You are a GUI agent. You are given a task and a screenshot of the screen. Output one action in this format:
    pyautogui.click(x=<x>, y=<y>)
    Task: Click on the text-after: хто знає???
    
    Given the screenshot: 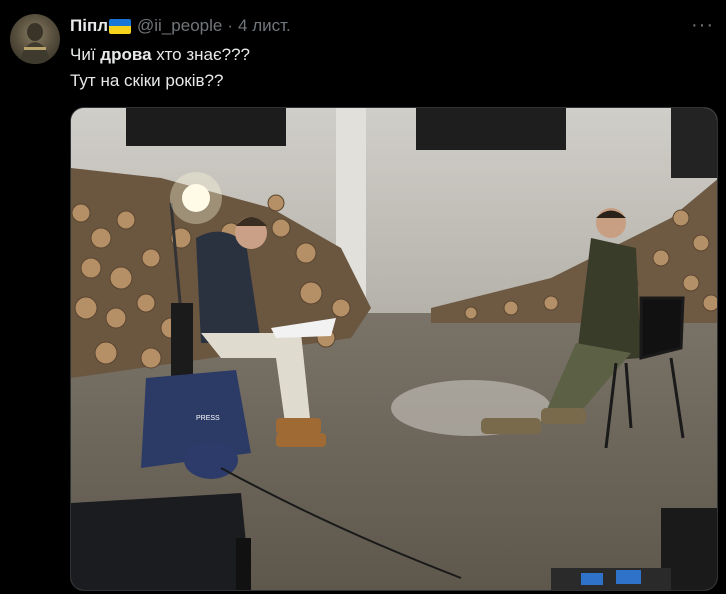 What is the action you would take?
    pyautogui.click(x=201, y=54)
    